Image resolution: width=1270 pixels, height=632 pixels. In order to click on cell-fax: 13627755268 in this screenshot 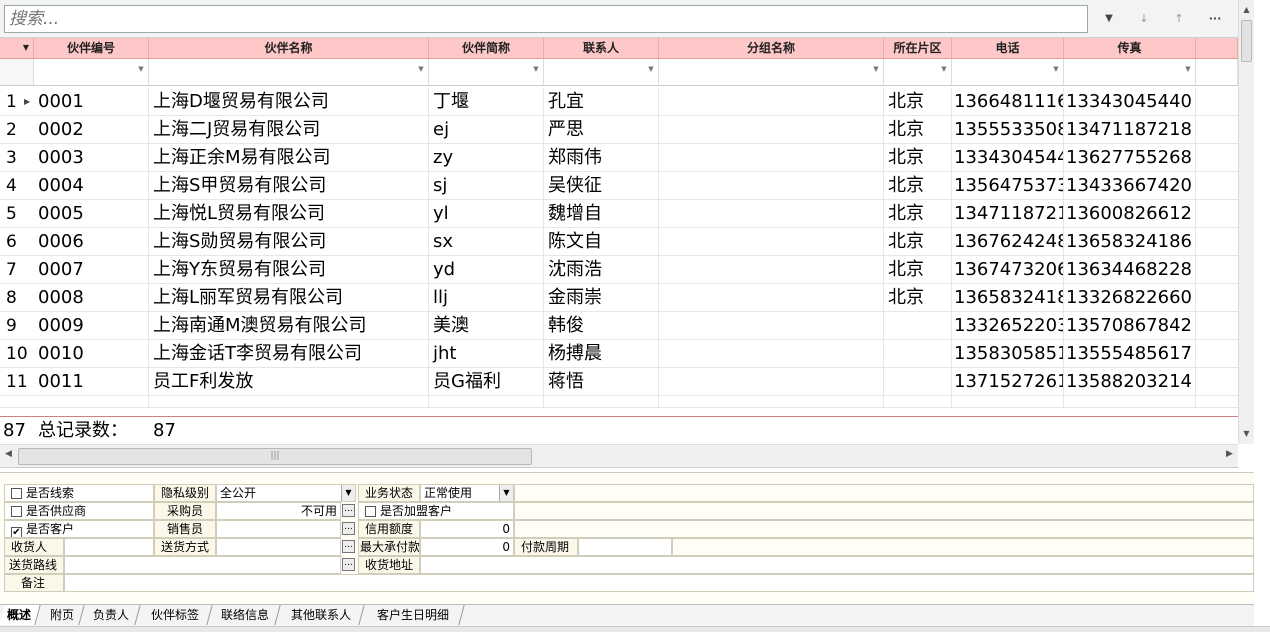, I will do `click(1130, 158)`.